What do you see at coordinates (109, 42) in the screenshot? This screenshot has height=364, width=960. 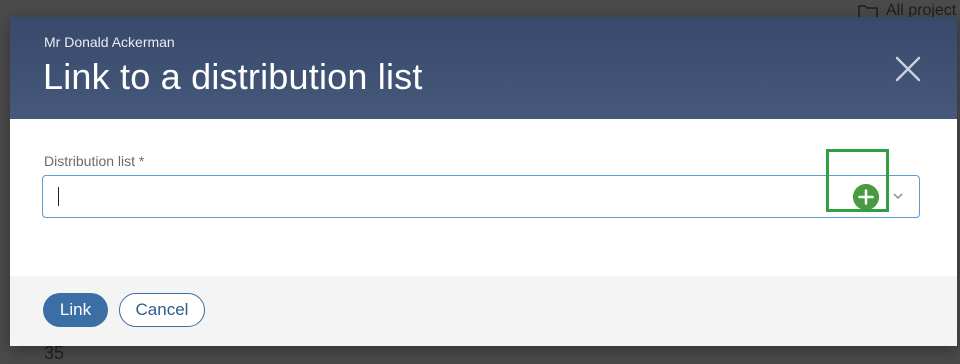 I see `dialog-subtitle: Mr Donald Ackerman` at bounding box center [109, 42].